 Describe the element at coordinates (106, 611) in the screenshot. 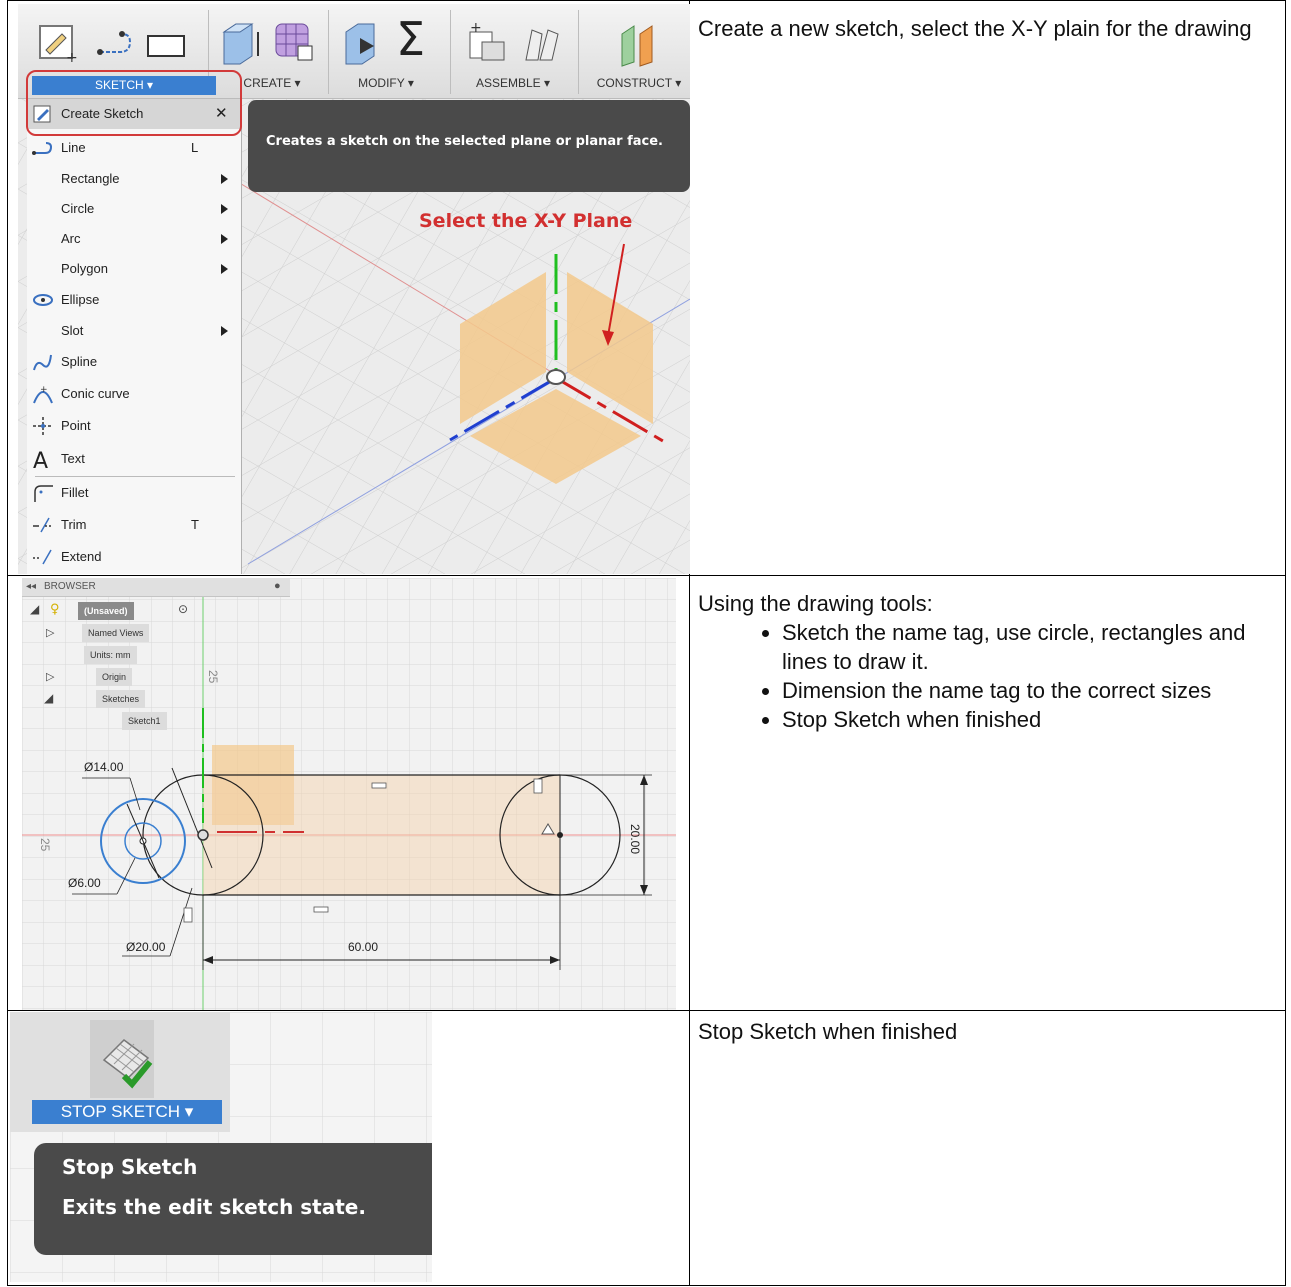

I see `browser-root-node: (Unsaved)` at that location.